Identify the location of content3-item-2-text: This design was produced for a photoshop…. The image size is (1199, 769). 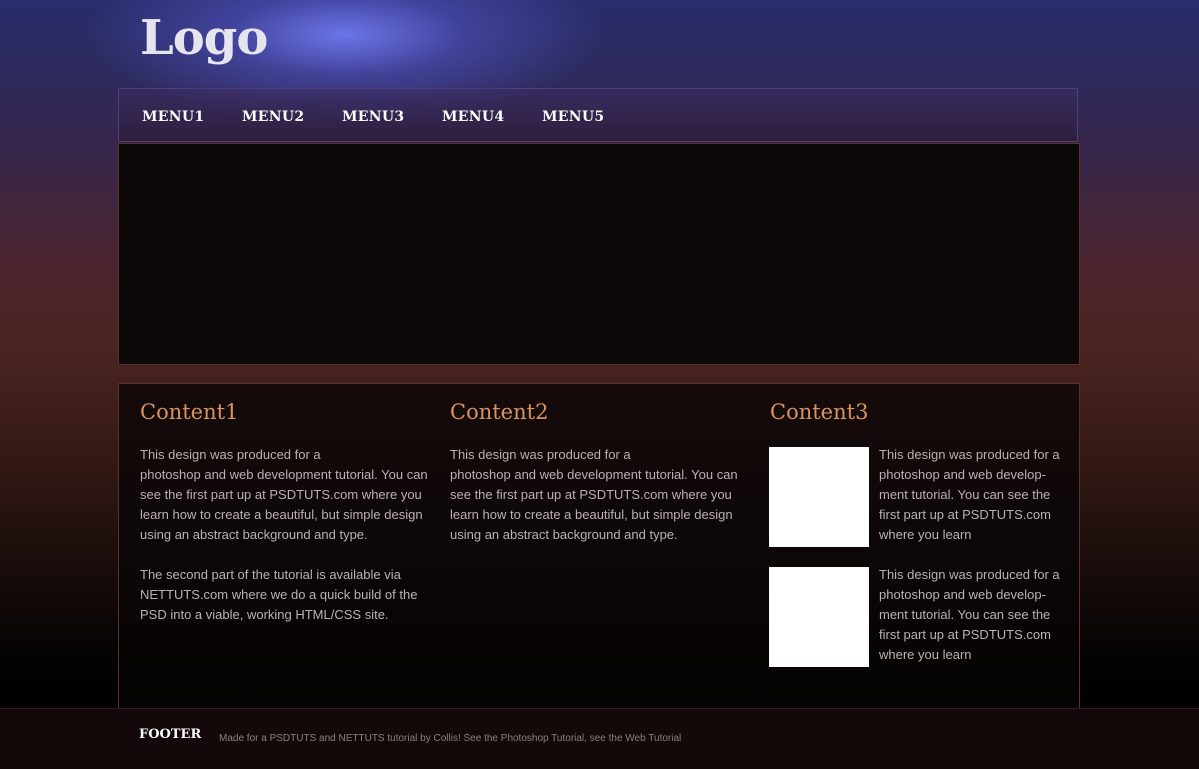
(969, 614).